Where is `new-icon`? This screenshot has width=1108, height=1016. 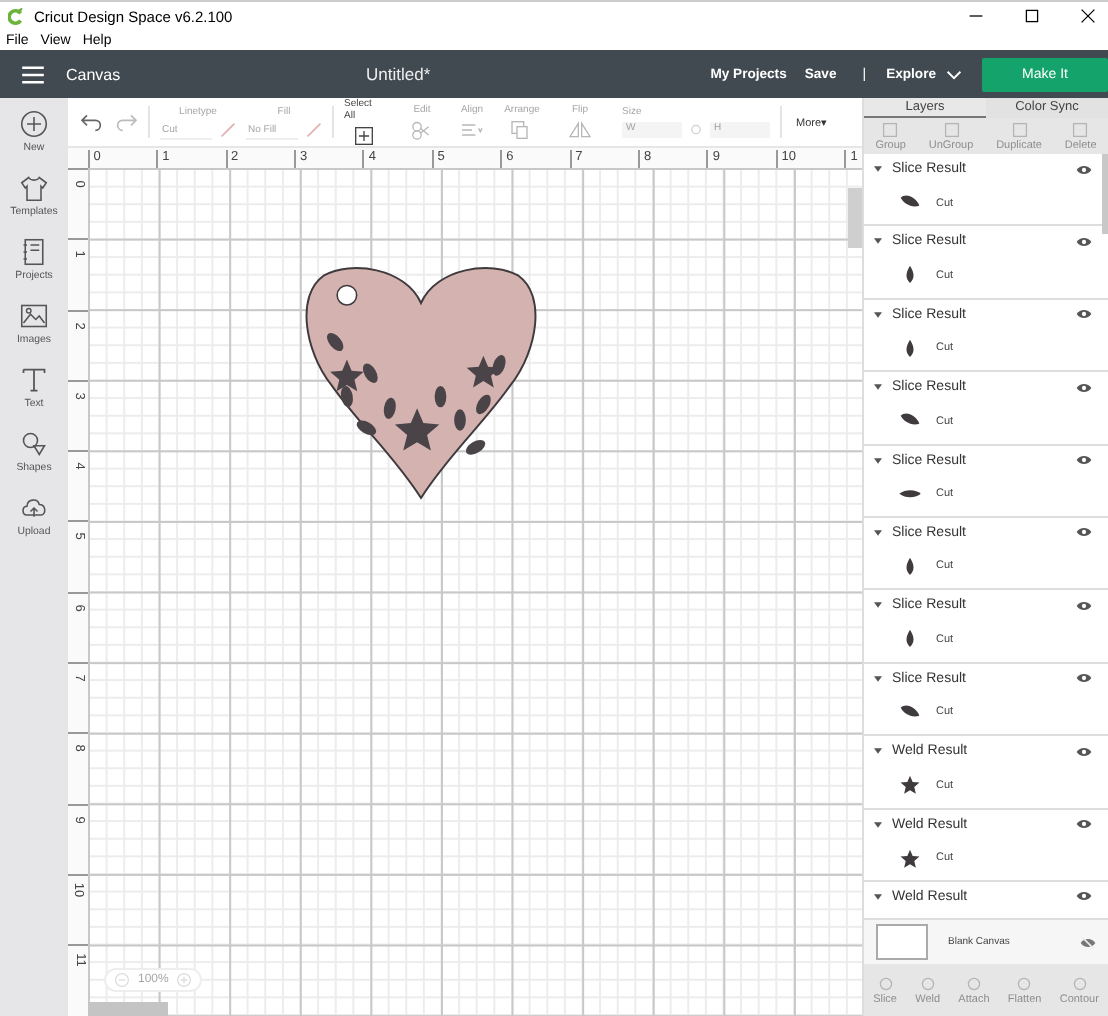
new-icon is located at coordinates (34, 124).